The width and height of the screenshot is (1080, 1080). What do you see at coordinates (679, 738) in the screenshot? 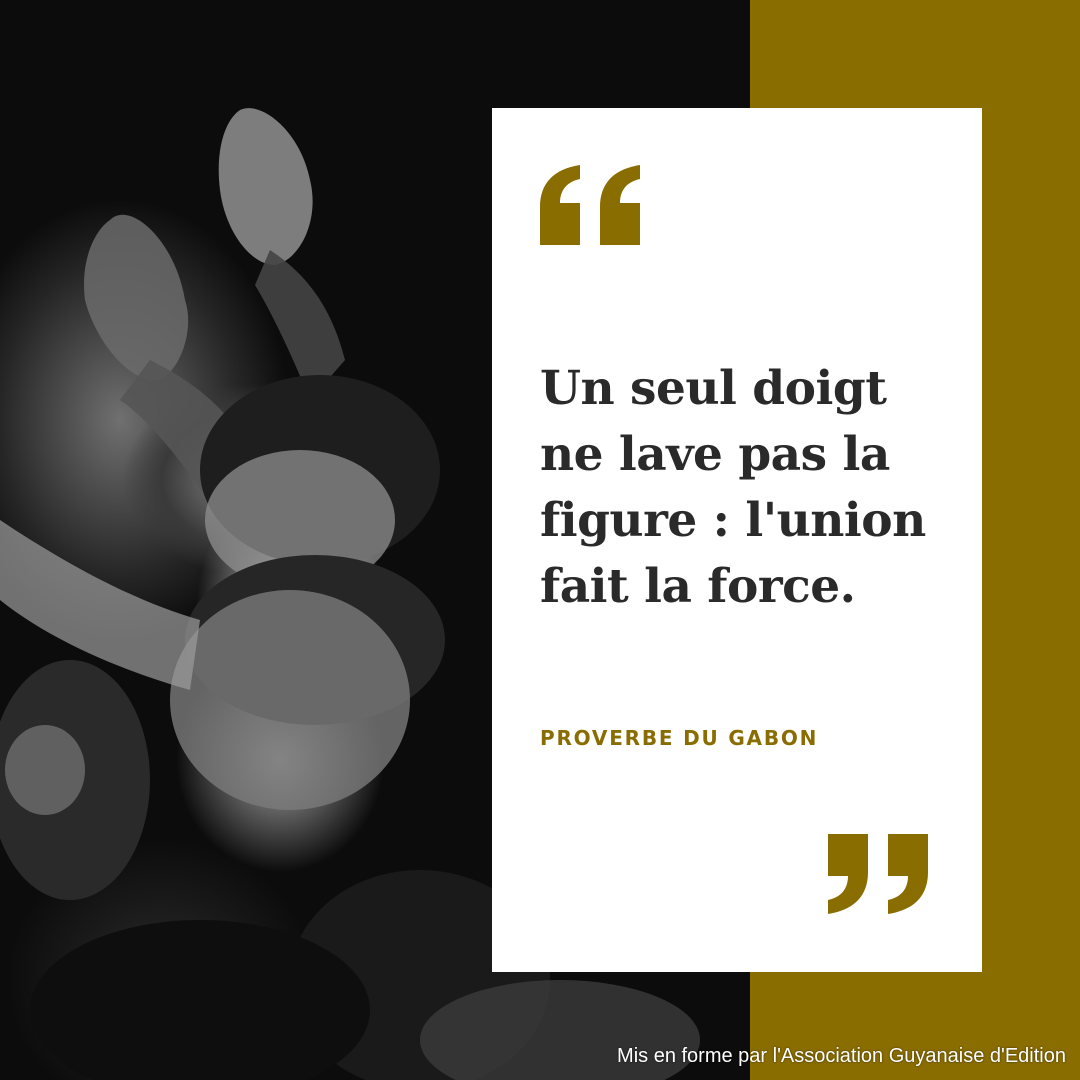
I see `quote-attribution: PROVERBE DU GABON` at bounding box center [679, 738].